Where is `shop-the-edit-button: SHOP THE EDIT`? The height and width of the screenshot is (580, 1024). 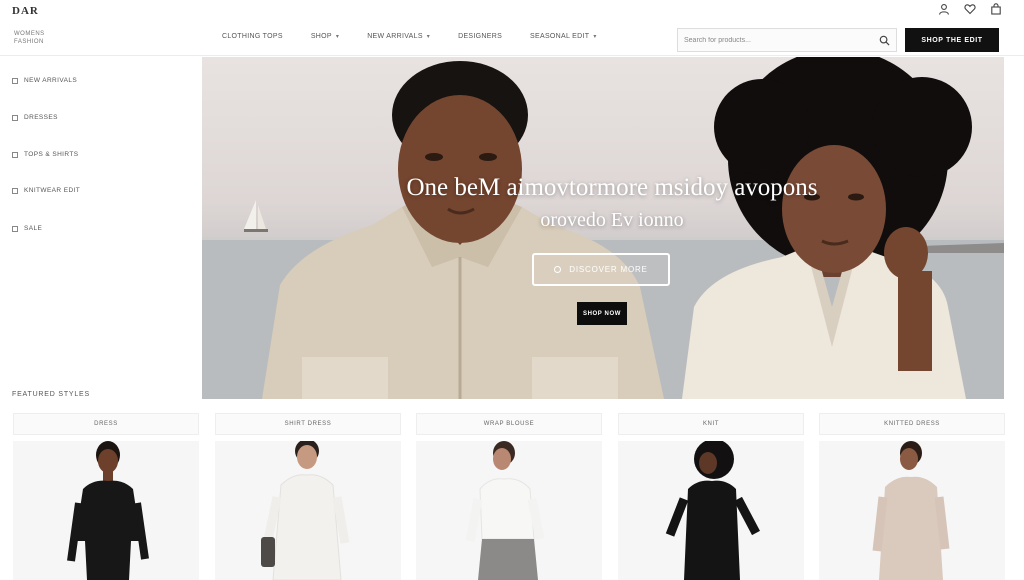 shop-the-edit-button: SHOP THE EDIT is located at coordinates (952, 40).